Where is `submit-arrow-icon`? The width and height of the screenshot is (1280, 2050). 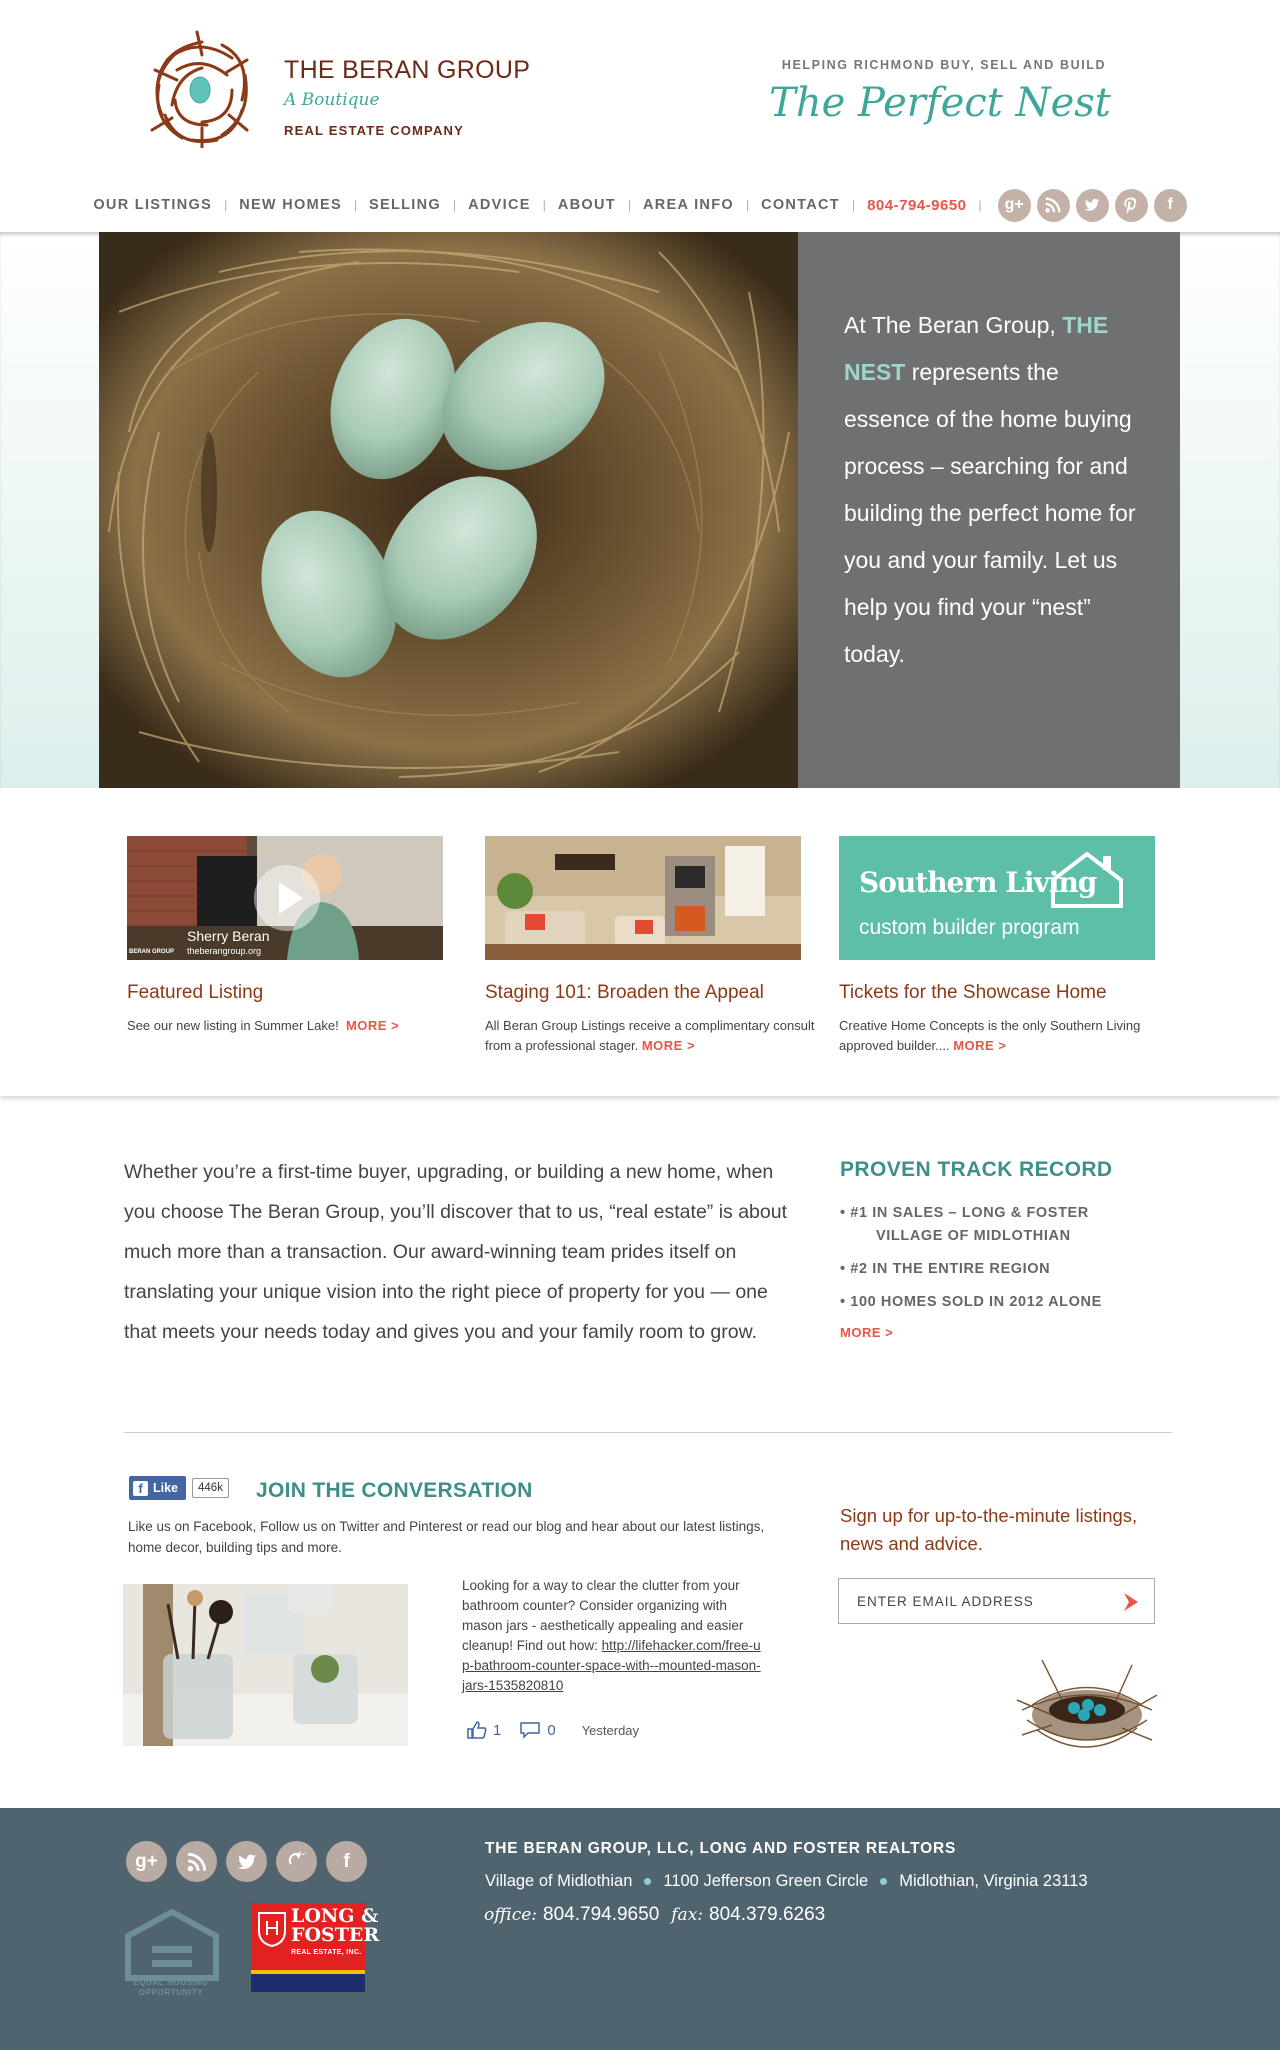
submit-arrow-icon is located at coordinates (1131, 1602).